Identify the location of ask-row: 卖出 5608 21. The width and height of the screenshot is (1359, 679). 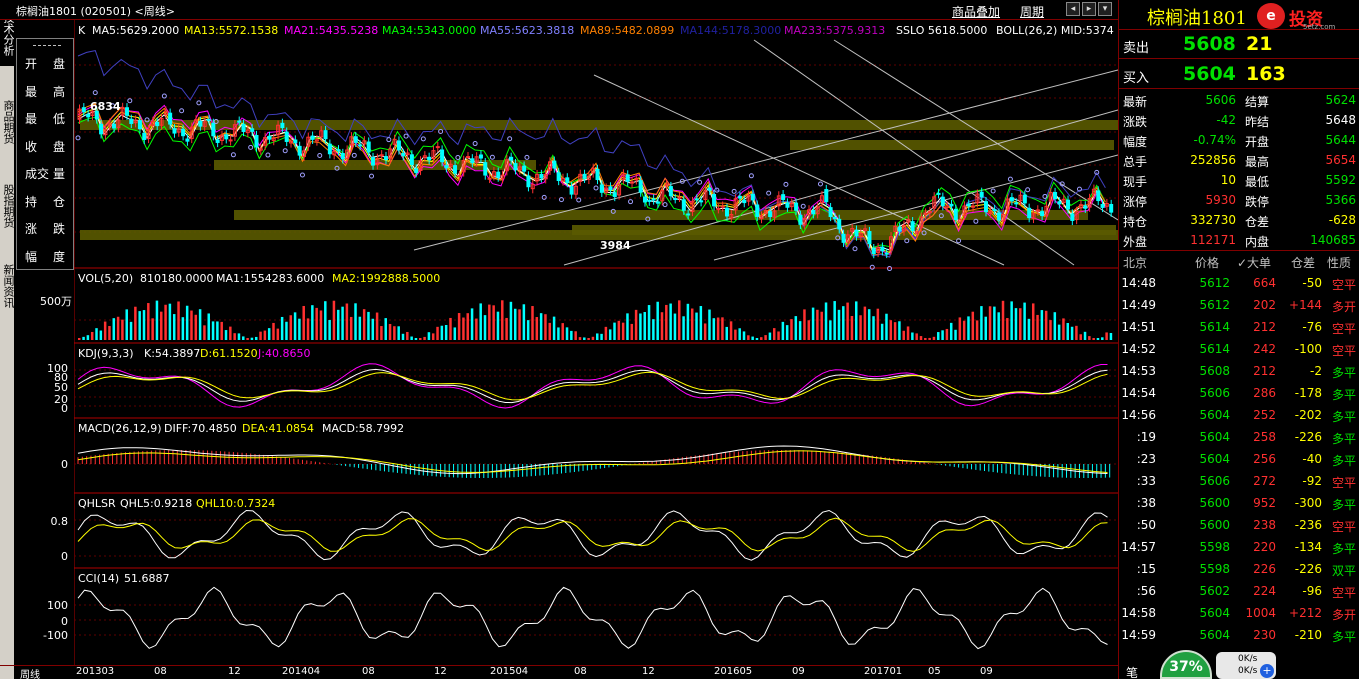
(1239, 44).